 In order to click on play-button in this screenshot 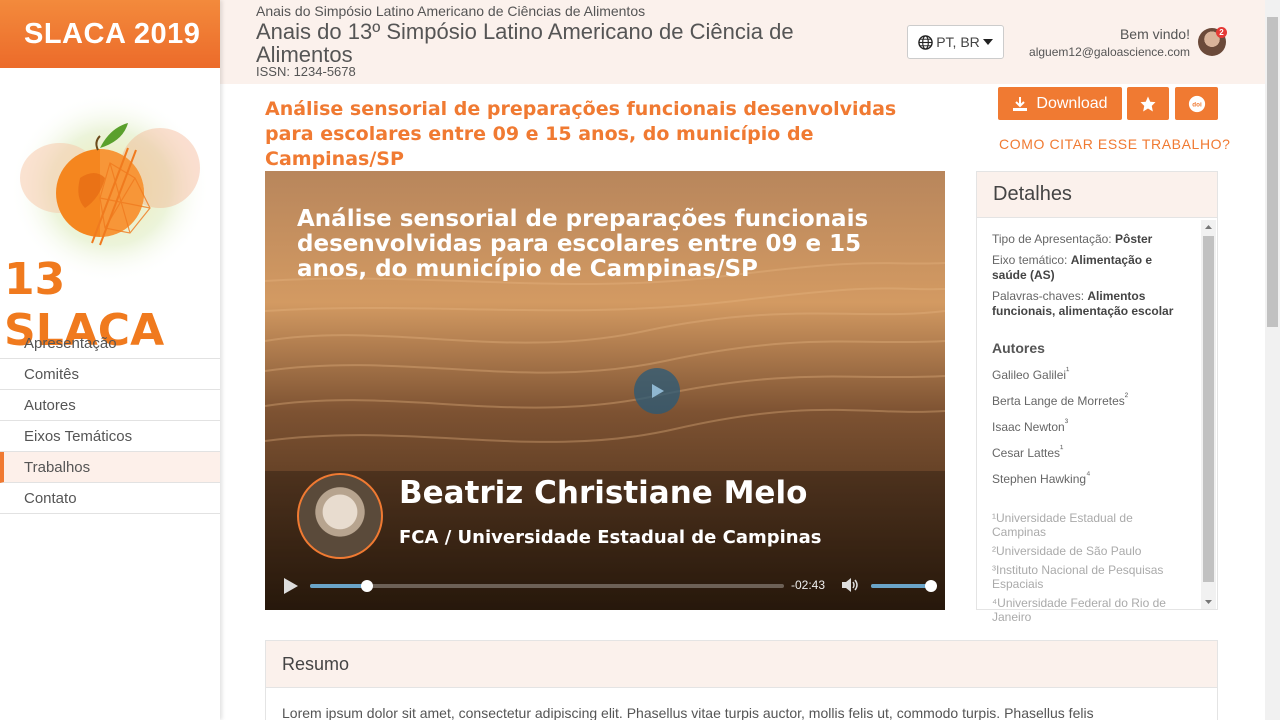, I will do `click(291, 588)`.